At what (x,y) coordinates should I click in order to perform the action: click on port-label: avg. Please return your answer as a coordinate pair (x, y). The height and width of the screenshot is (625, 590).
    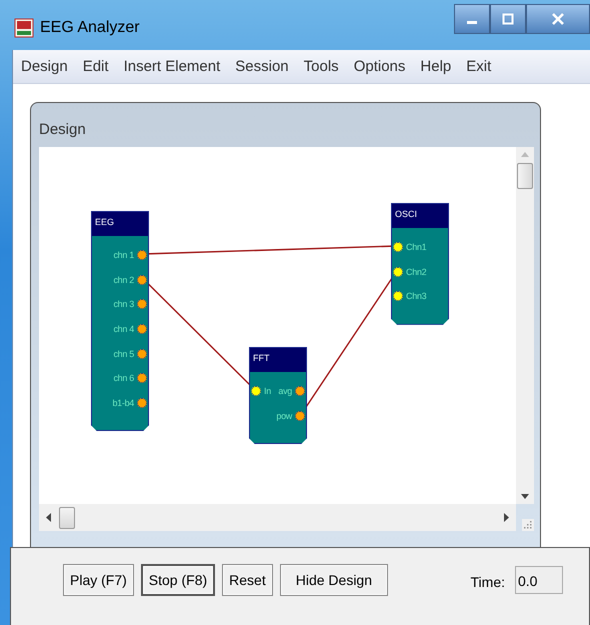
    Looking at the image, I should click on (285, 391).